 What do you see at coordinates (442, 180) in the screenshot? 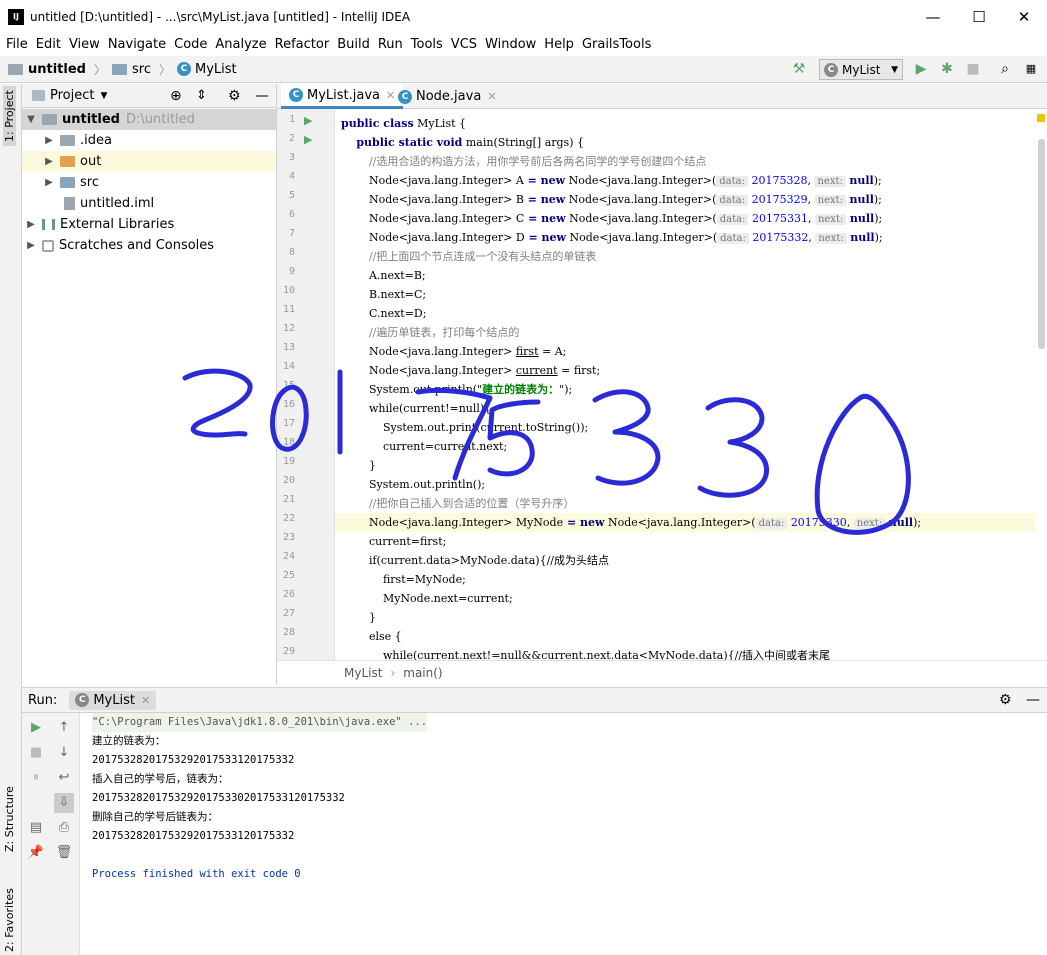
I see `code-token: Node<java.lang.Integer>` at bounding box center [442, 180].